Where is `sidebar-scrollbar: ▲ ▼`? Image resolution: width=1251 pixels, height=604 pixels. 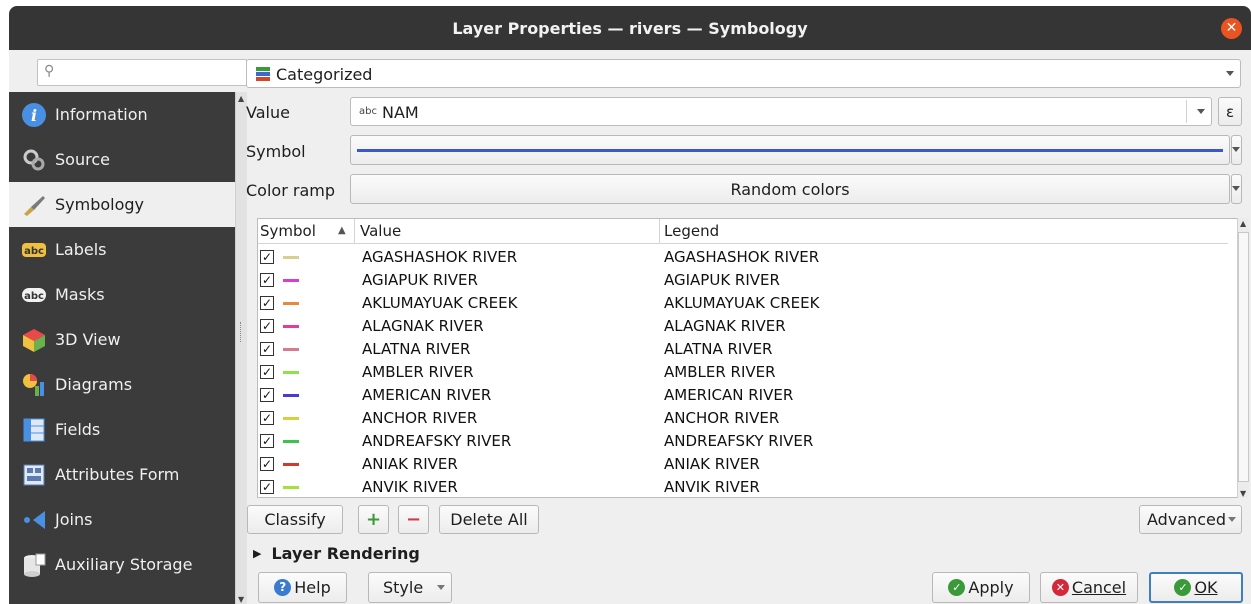 sidebar-scrollbar: ▲ ▼ is located at coordinates (241, 348).